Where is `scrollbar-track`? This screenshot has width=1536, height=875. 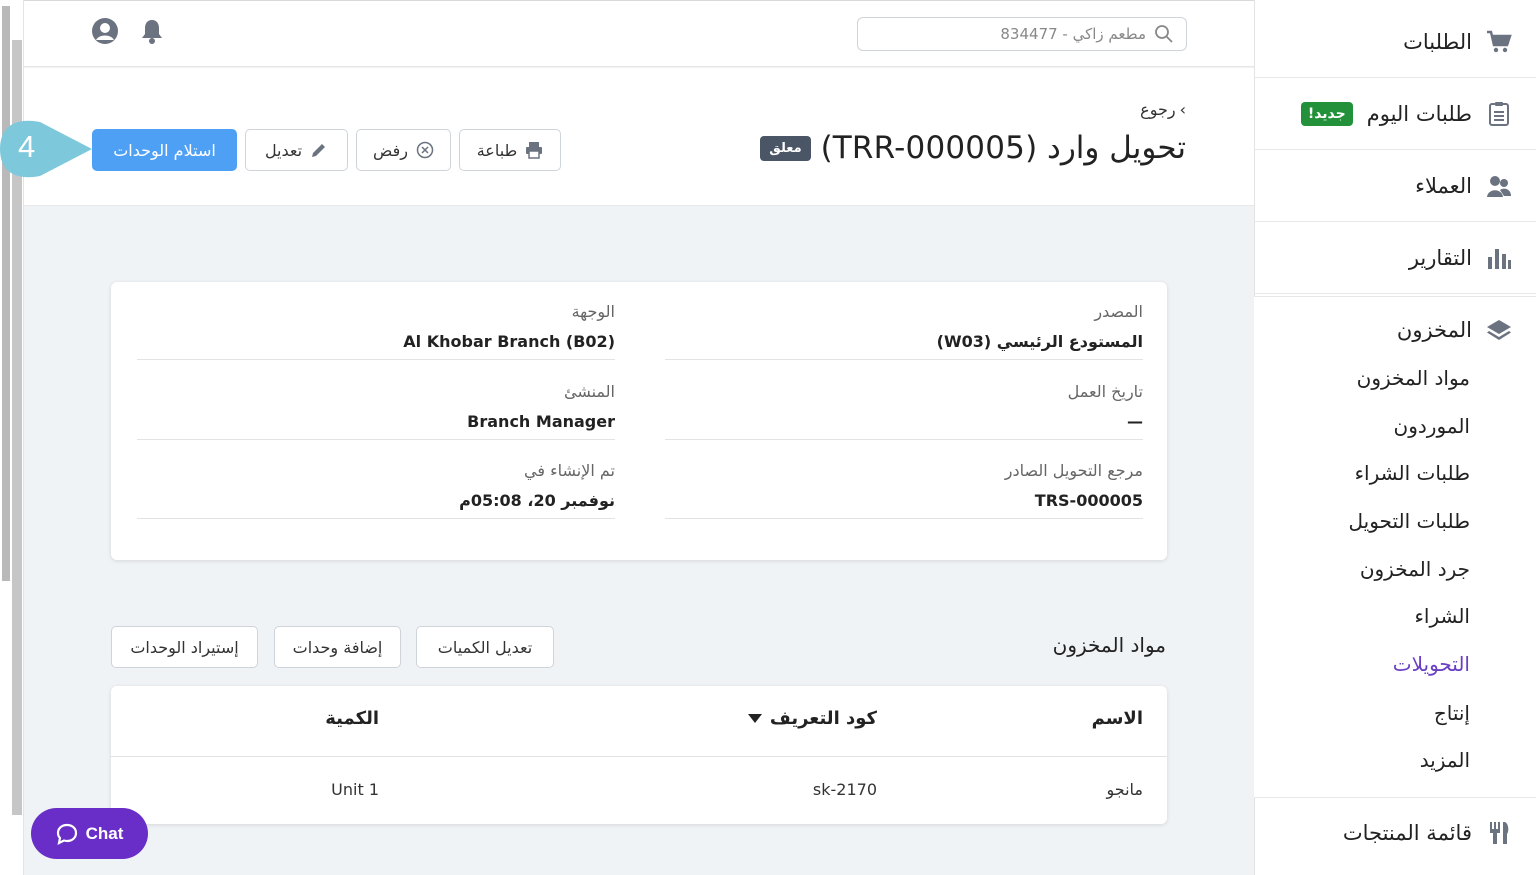 scrollbar-track is located at coordinates (6, 293).